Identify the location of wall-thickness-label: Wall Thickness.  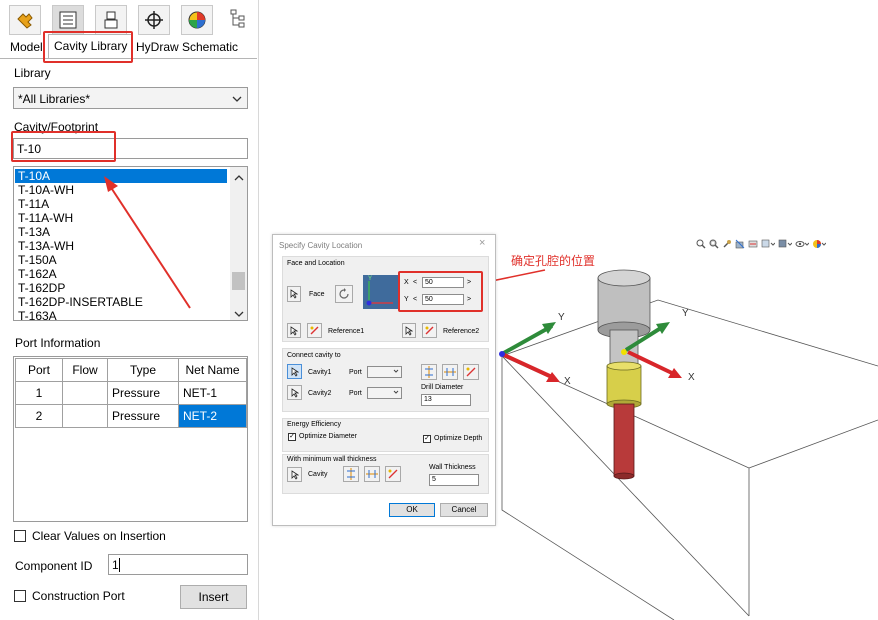
(452, 467).